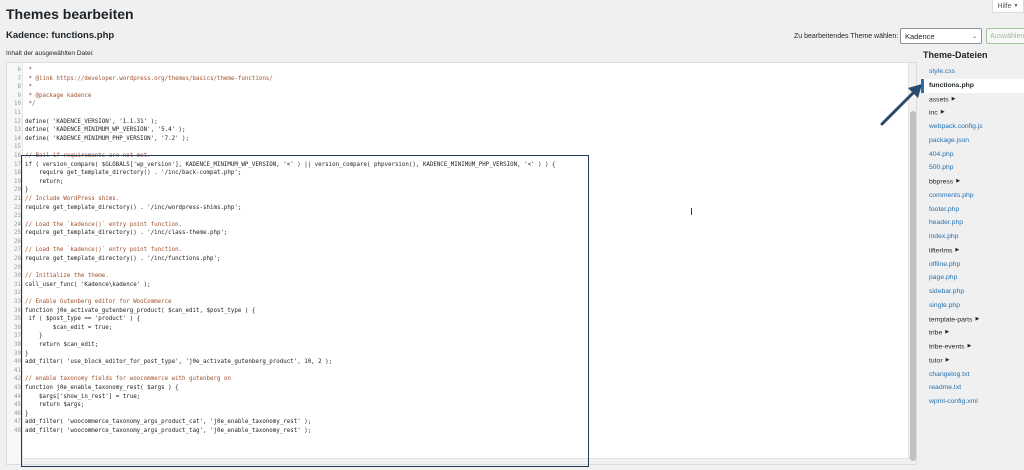 Image resolution: width=1024 pixels, height=470 pixels. I want to click on code-line: 38 return $can_edit;, so click(457, 345).